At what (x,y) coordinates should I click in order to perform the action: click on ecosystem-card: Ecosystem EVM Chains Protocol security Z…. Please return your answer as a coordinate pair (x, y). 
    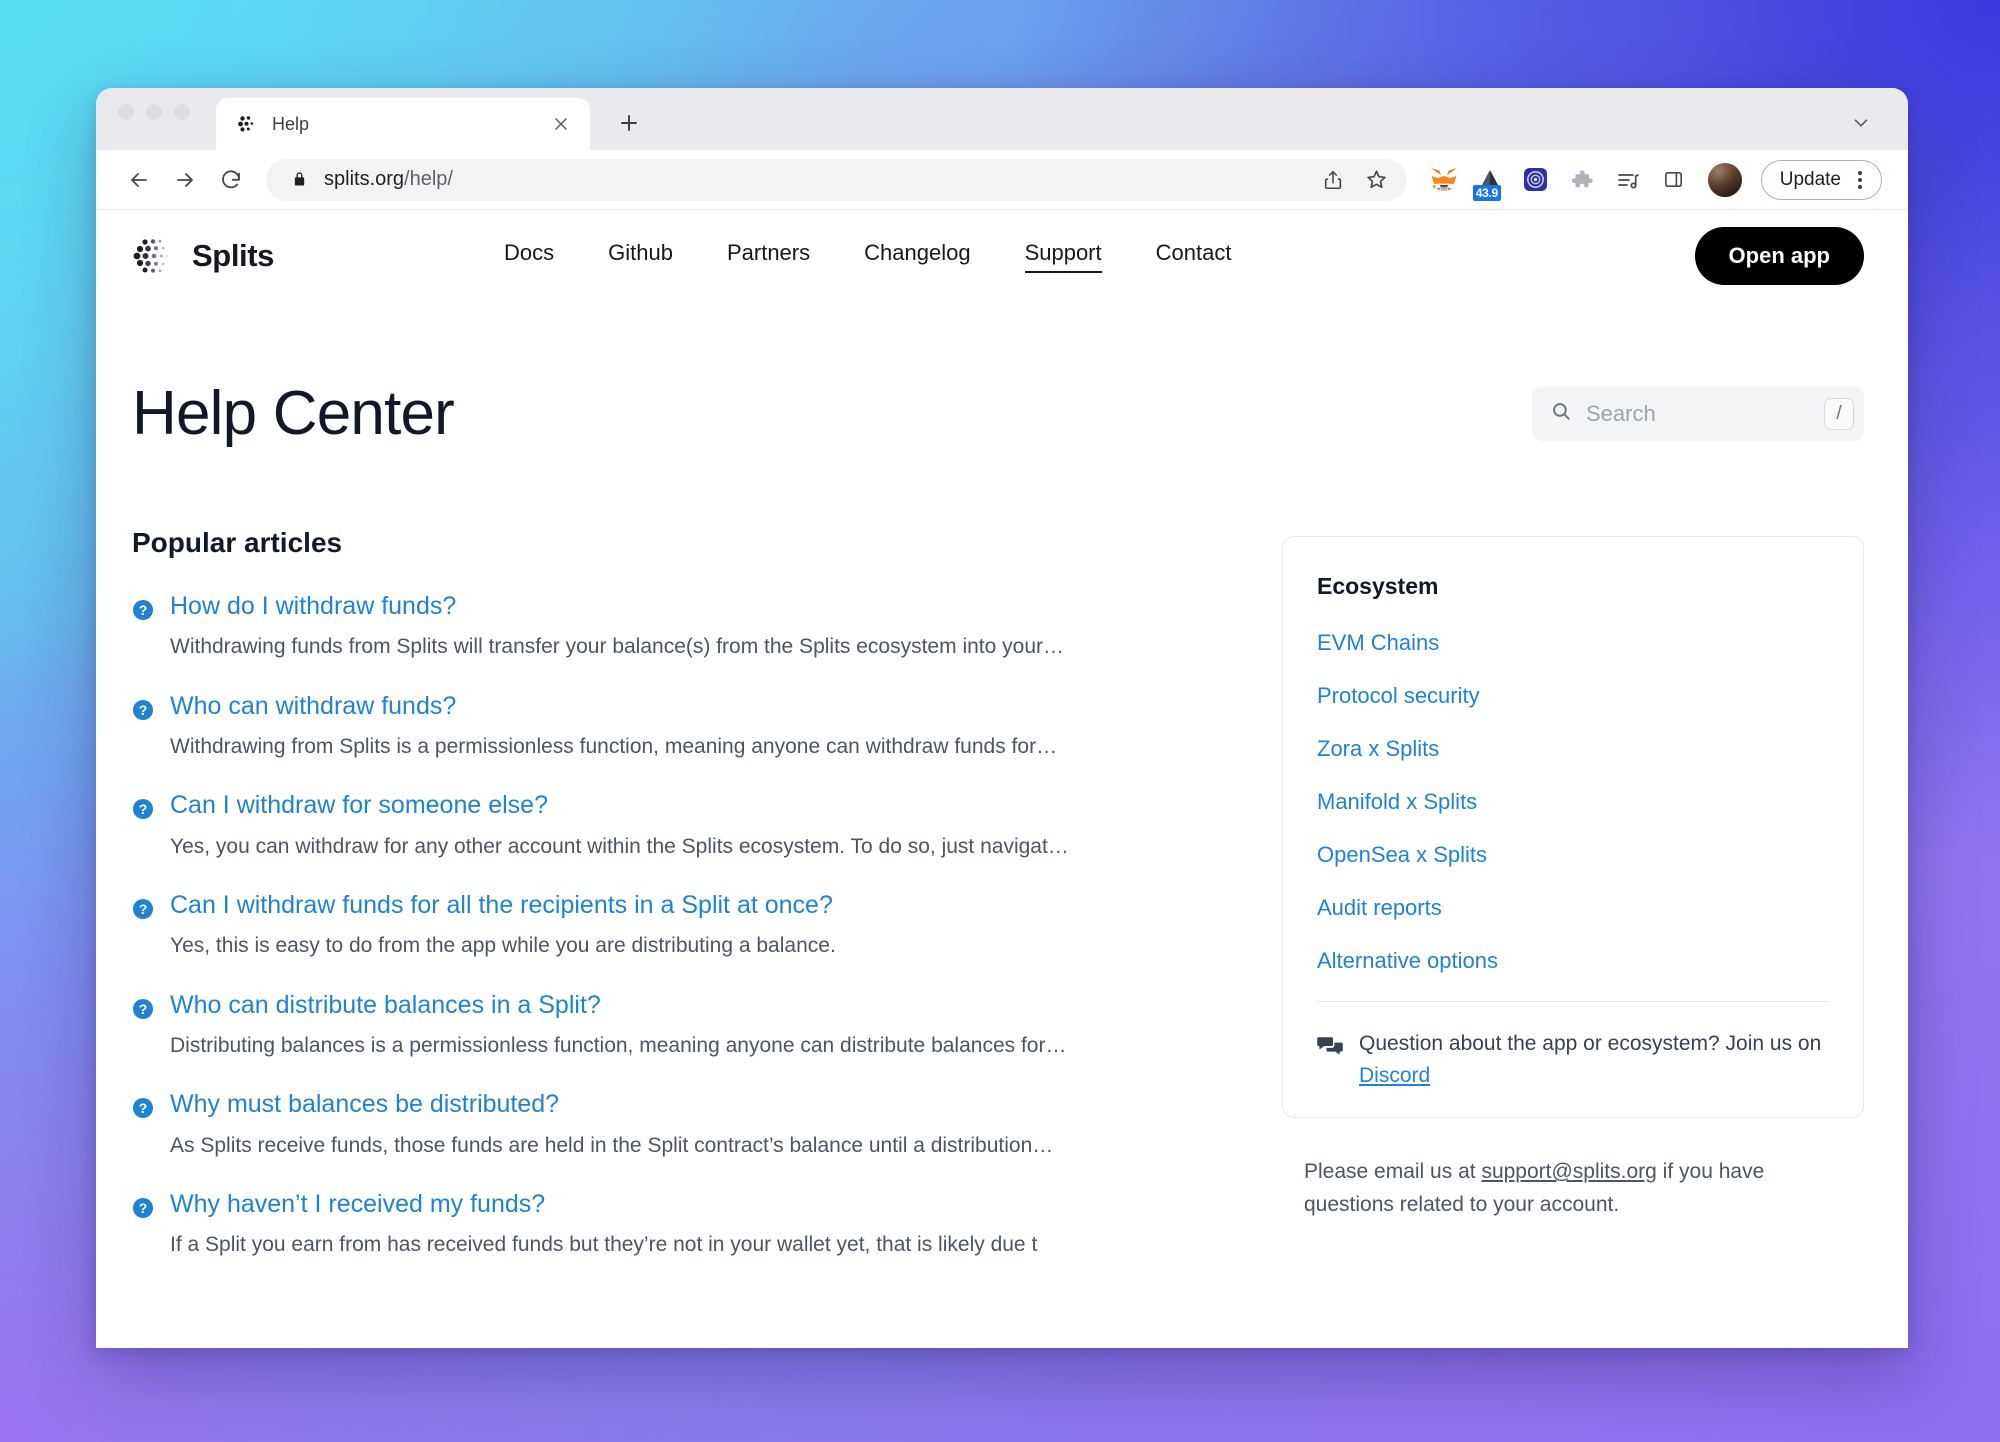
    Looking at the image, I should click on (1573, 827).